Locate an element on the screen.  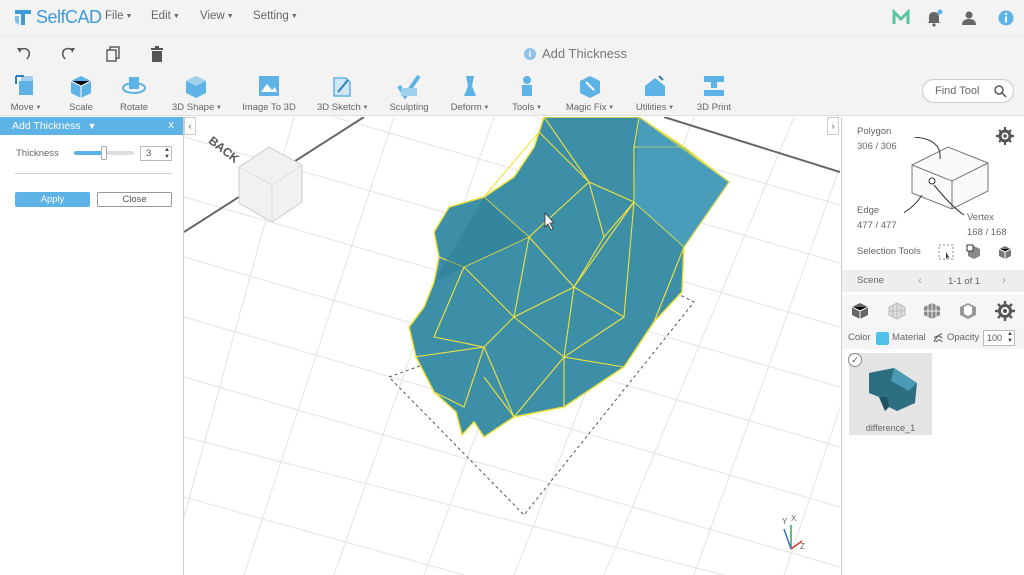
action-bar: i Add Thickness is located at coordinates (512, 53).